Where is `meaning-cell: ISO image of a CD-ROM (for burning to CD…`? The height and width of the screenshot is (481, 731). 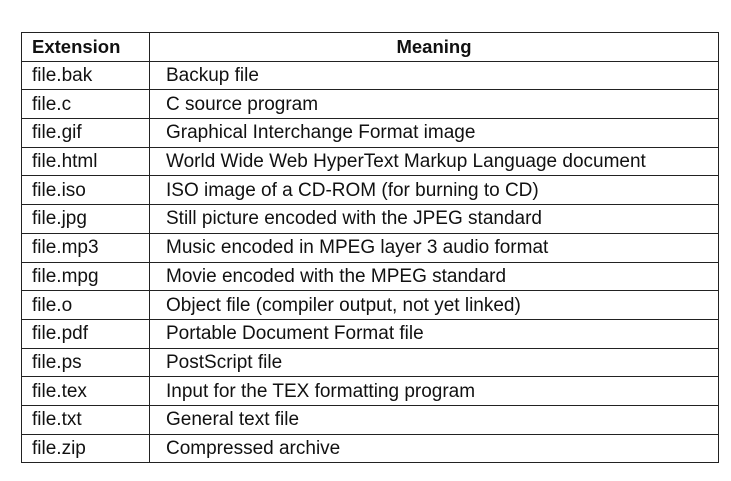
meaning-cell: ISO image of a CD-ROM (for burning to CD… is located at coordinates (434, 190).